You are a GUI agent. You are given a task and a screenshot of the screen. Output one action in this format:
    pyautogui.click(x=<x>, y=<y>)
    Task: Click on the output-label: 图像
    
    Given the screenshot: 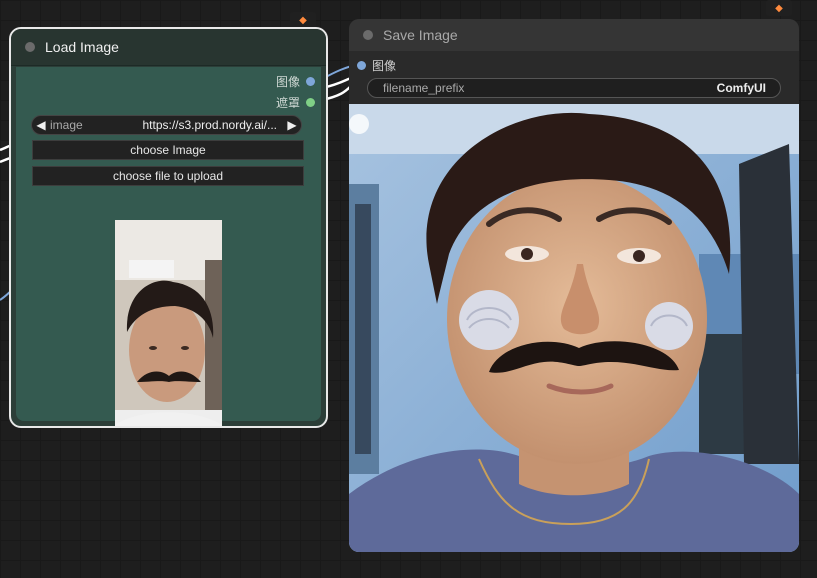 What is the action you would take?
    pyautogui.click(x=287, y=82)
    